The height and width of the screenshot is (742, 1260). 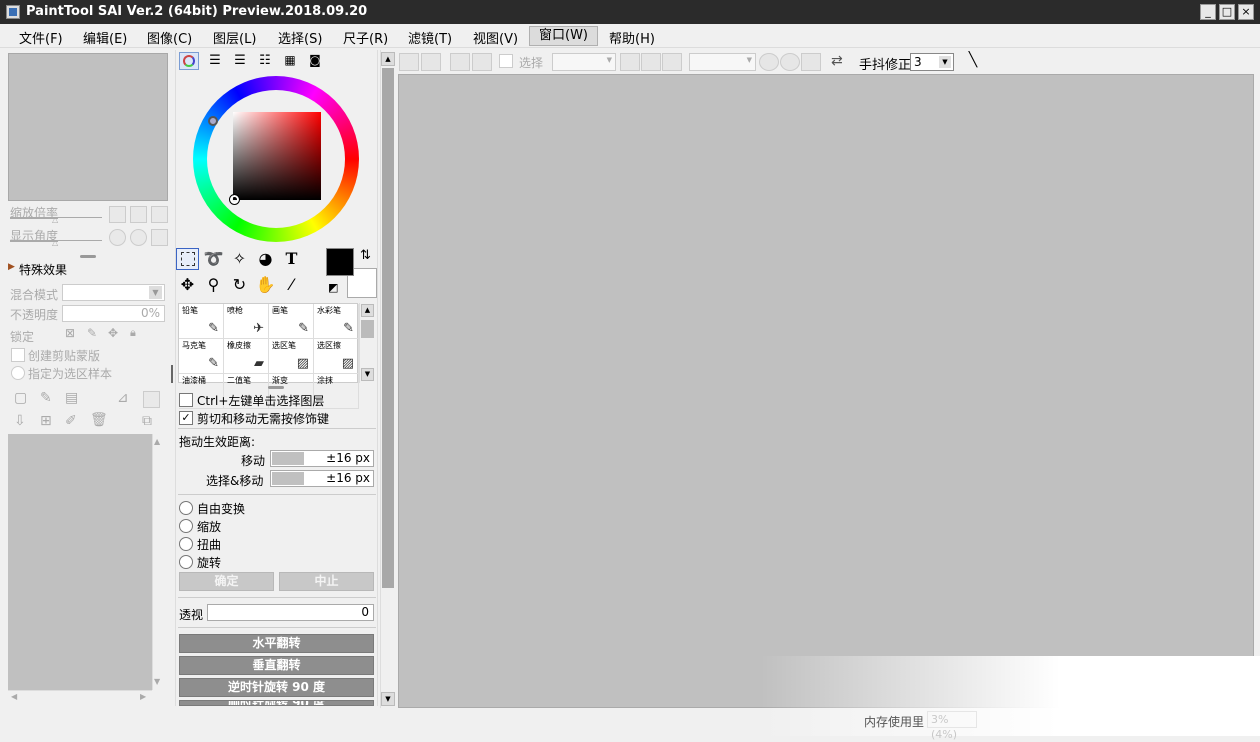 What do you see at coordinates (291, 321) in the screenshot?
I see `brush-slot: 画笔 ✎` at bounding box center [291, 321].